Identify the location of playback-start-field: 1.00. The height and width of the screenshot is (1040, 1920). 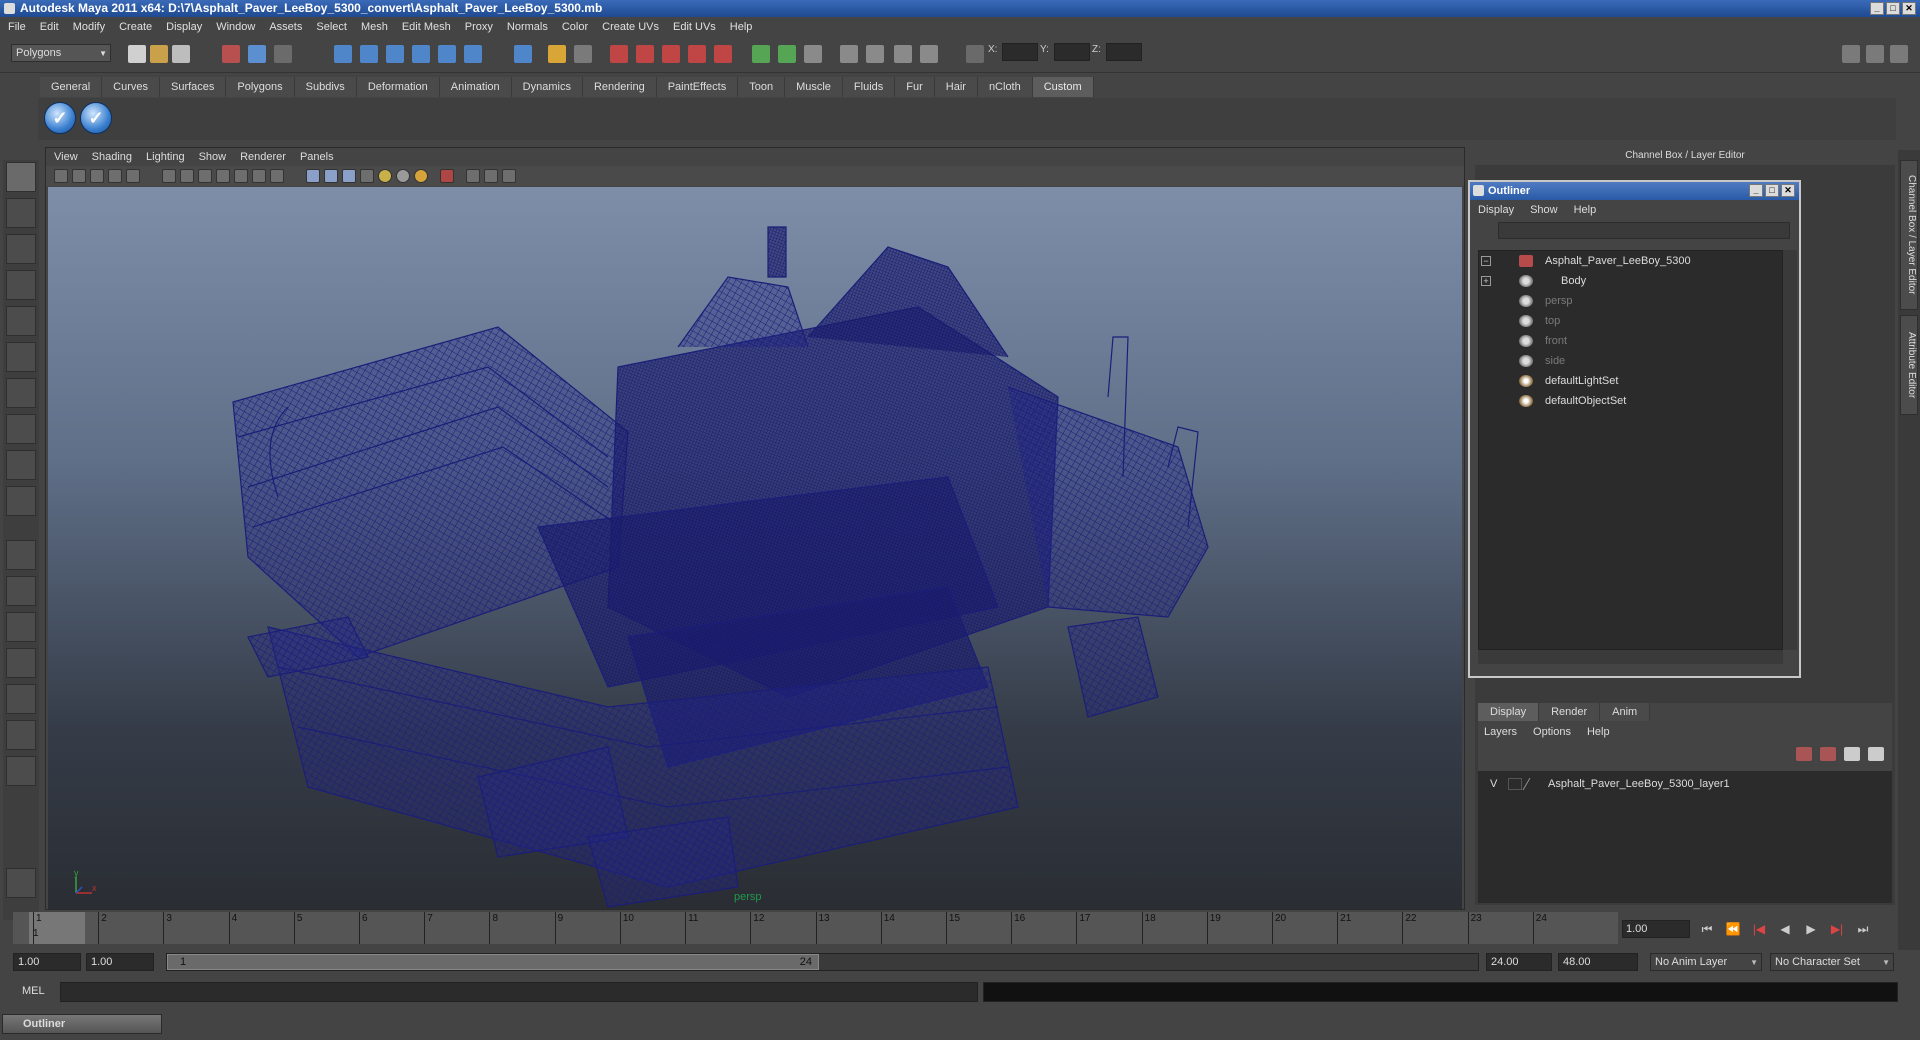
(120, 962).